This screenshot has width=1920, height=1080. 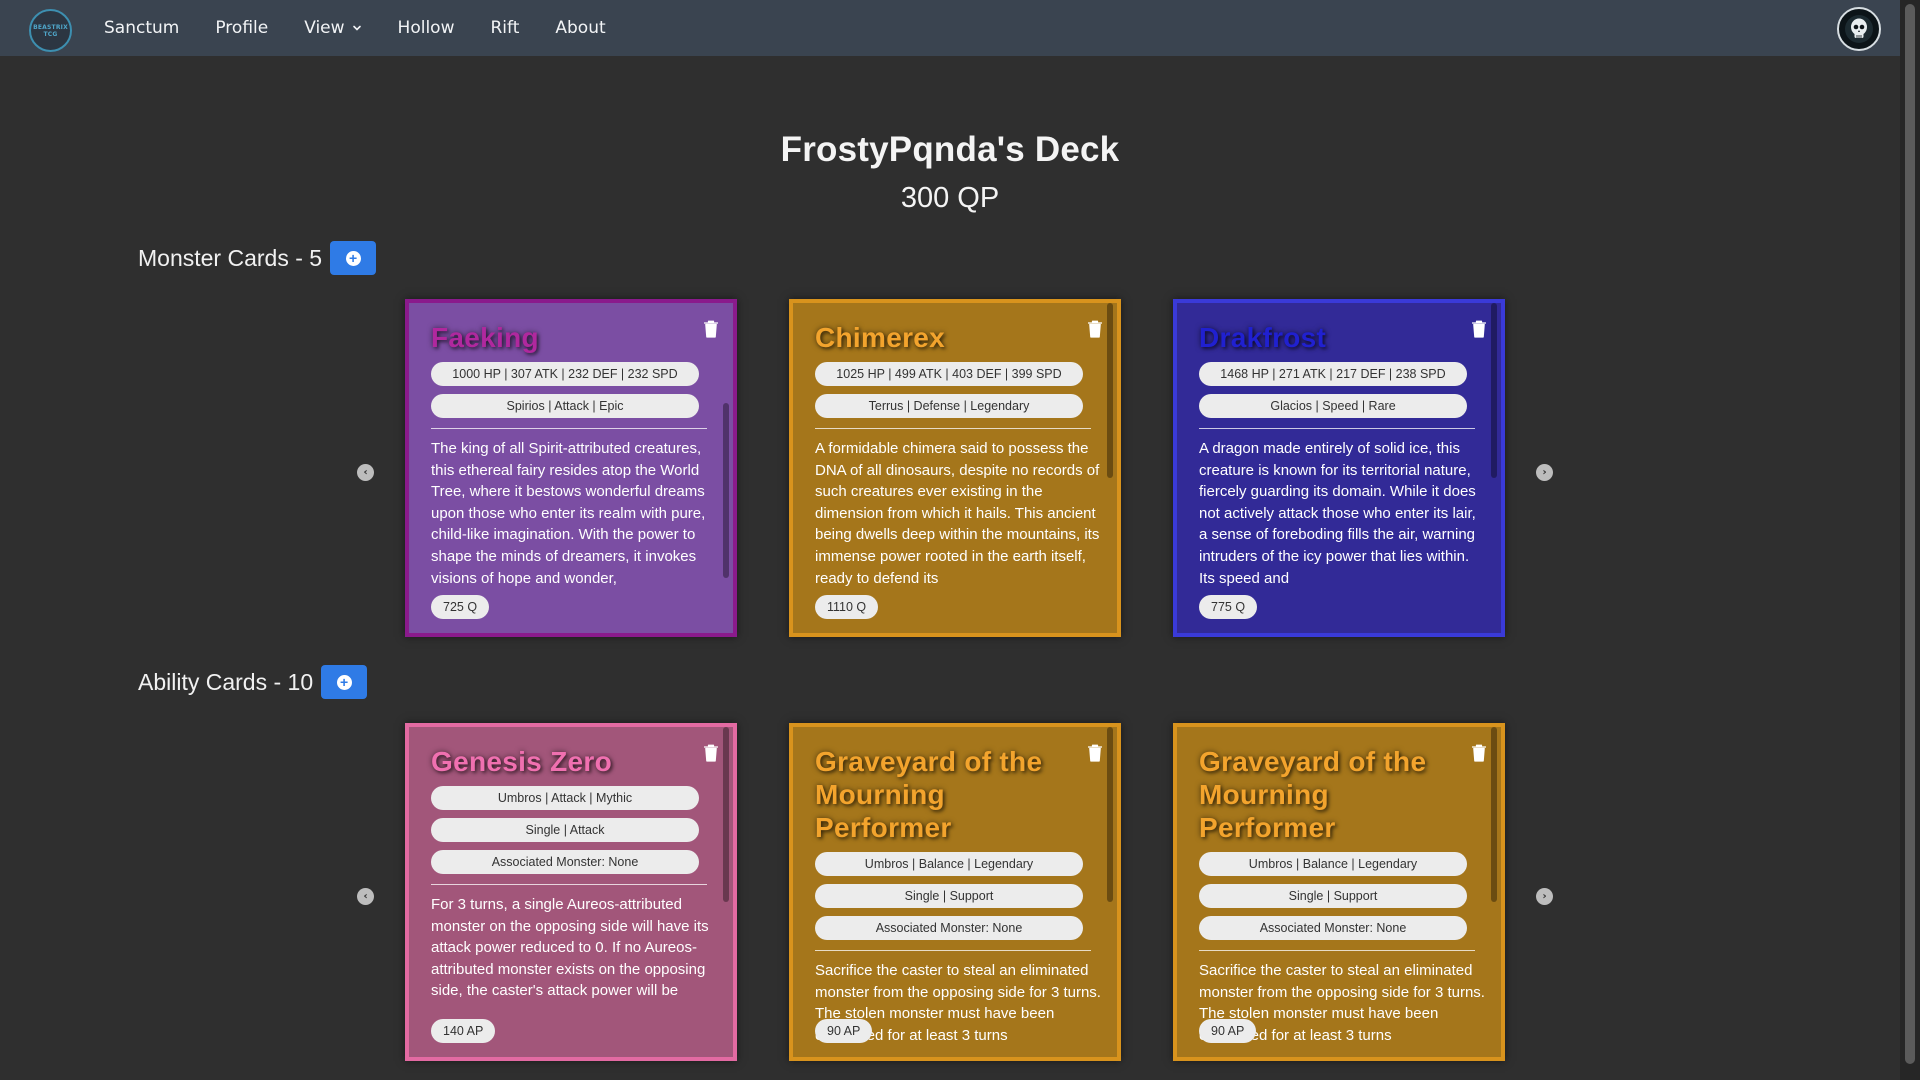 I want to click on nav-link-about: About, so click(x=580, y=28).